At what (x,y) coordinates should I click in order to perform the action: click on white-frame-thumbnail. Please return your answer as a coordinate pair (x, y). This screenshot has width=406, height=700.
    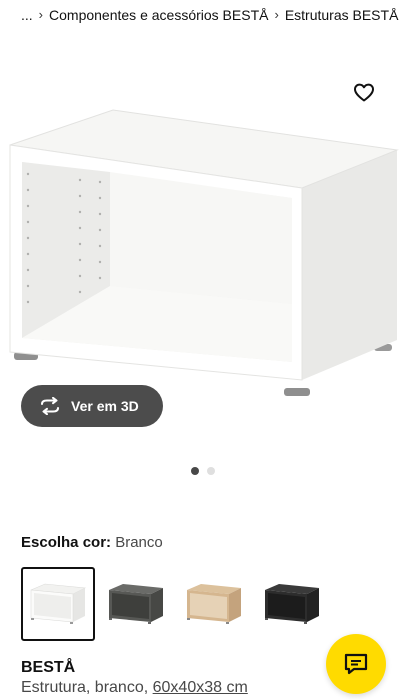
    Looking at the image, I should click on (58, 603).